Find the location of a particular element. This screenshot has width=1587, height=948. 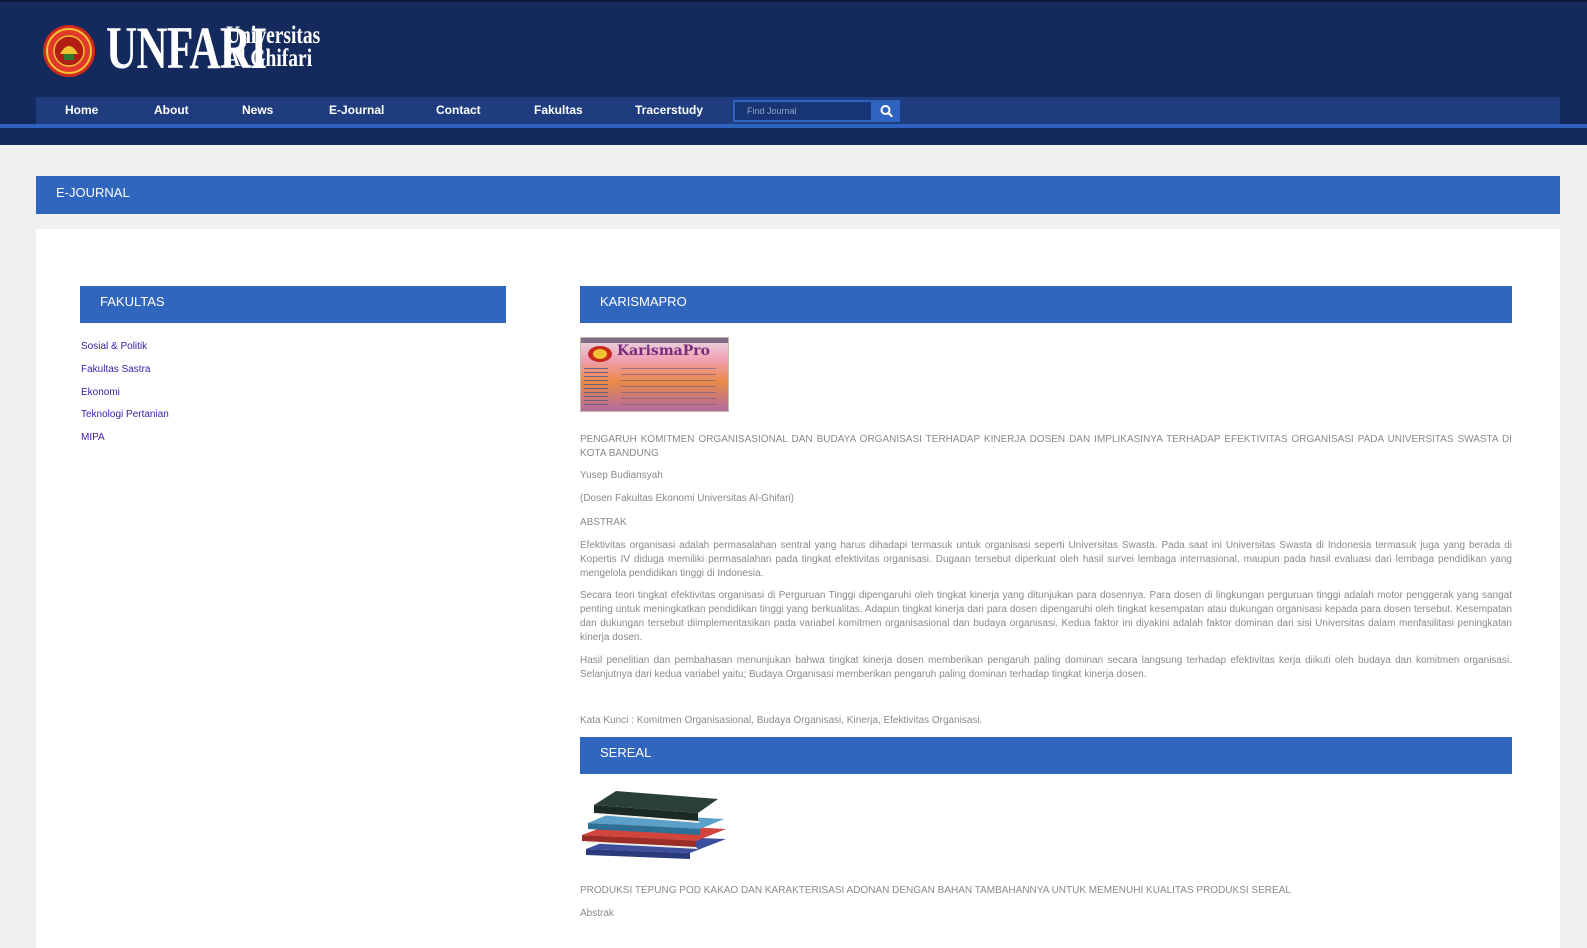

sidebar-link-sosial-politik: Sosial & Politik is located at coordinates (114, 346).